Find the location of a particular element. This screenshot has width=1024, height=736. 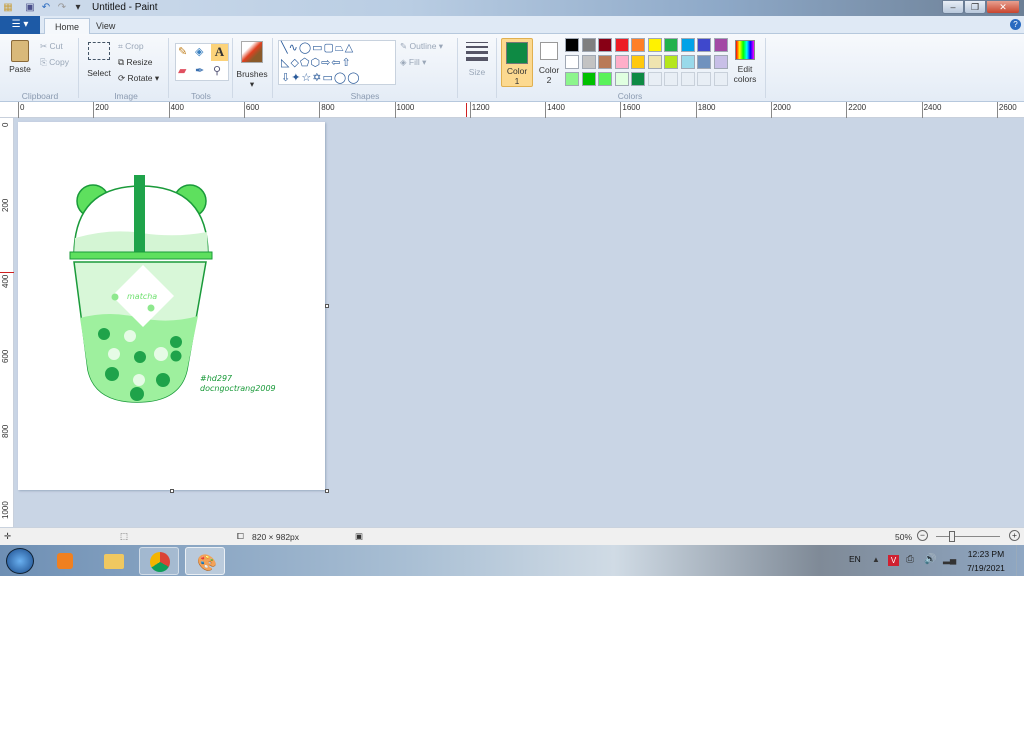

taskbar-chrome is located at coordinates (159, 561).